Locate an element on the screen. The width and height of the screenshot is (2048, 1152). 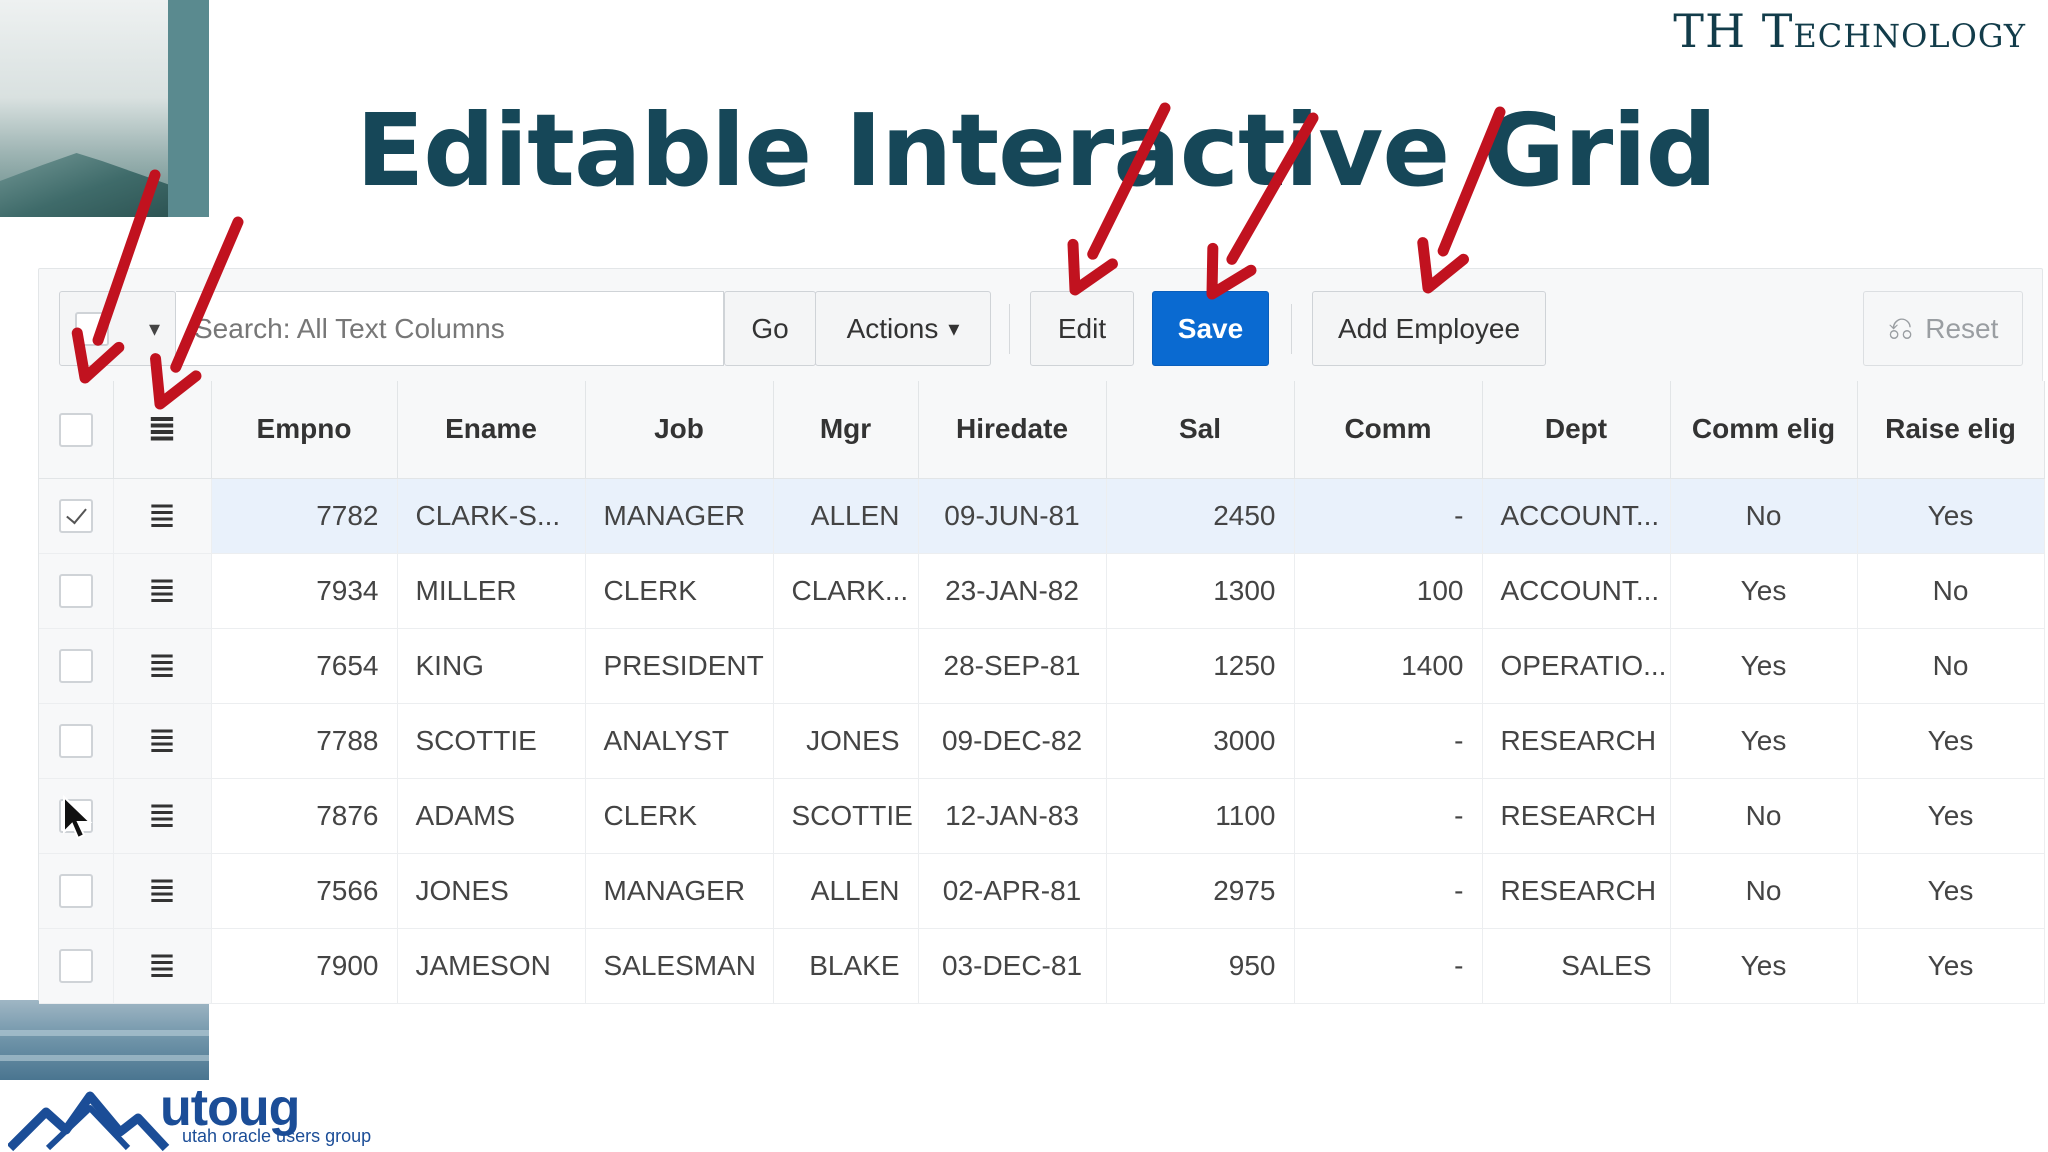
cell-empno: 7900 is located at coordinates (304, 966).